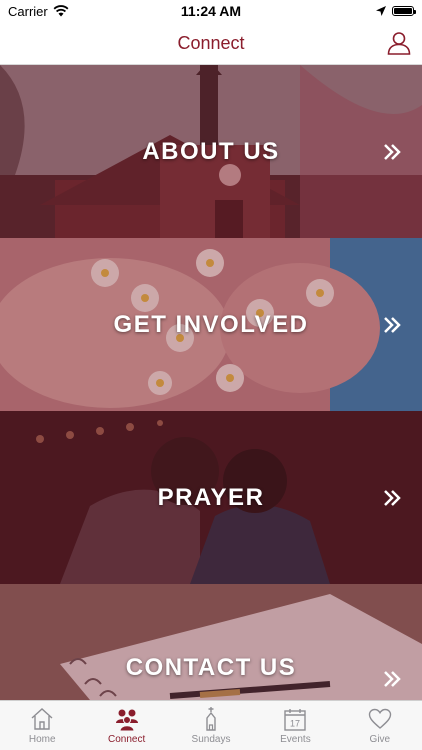  I want to click on nav-bar: Connect, so click(211, 43).